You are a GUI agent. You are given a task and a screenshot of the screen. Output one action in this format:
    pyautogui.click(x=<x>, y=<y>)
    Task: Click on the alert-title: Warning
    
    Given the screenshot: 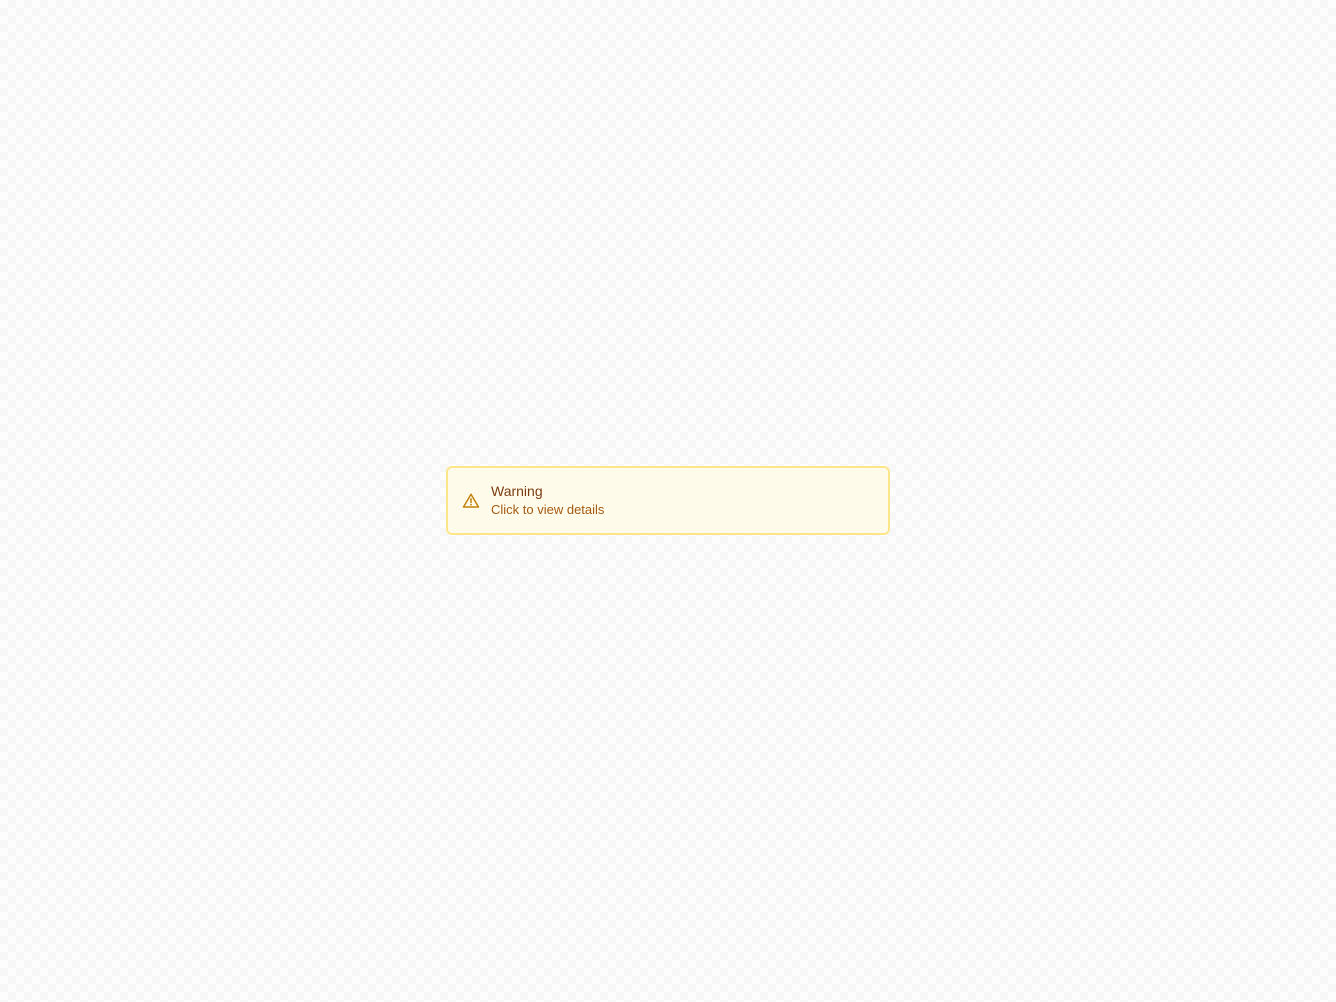 What is the action you would take?
    pyautogui.click(x=517, y=491)
    